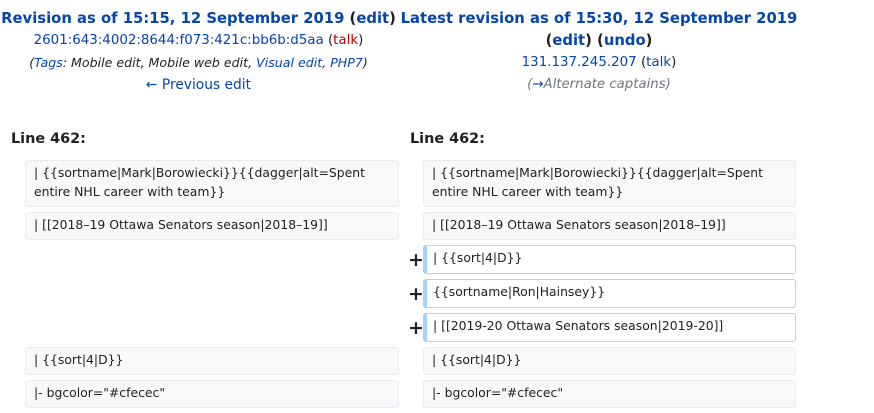 The image size is (874, 413). I want to click on paren-open: (, so click(600, 40).